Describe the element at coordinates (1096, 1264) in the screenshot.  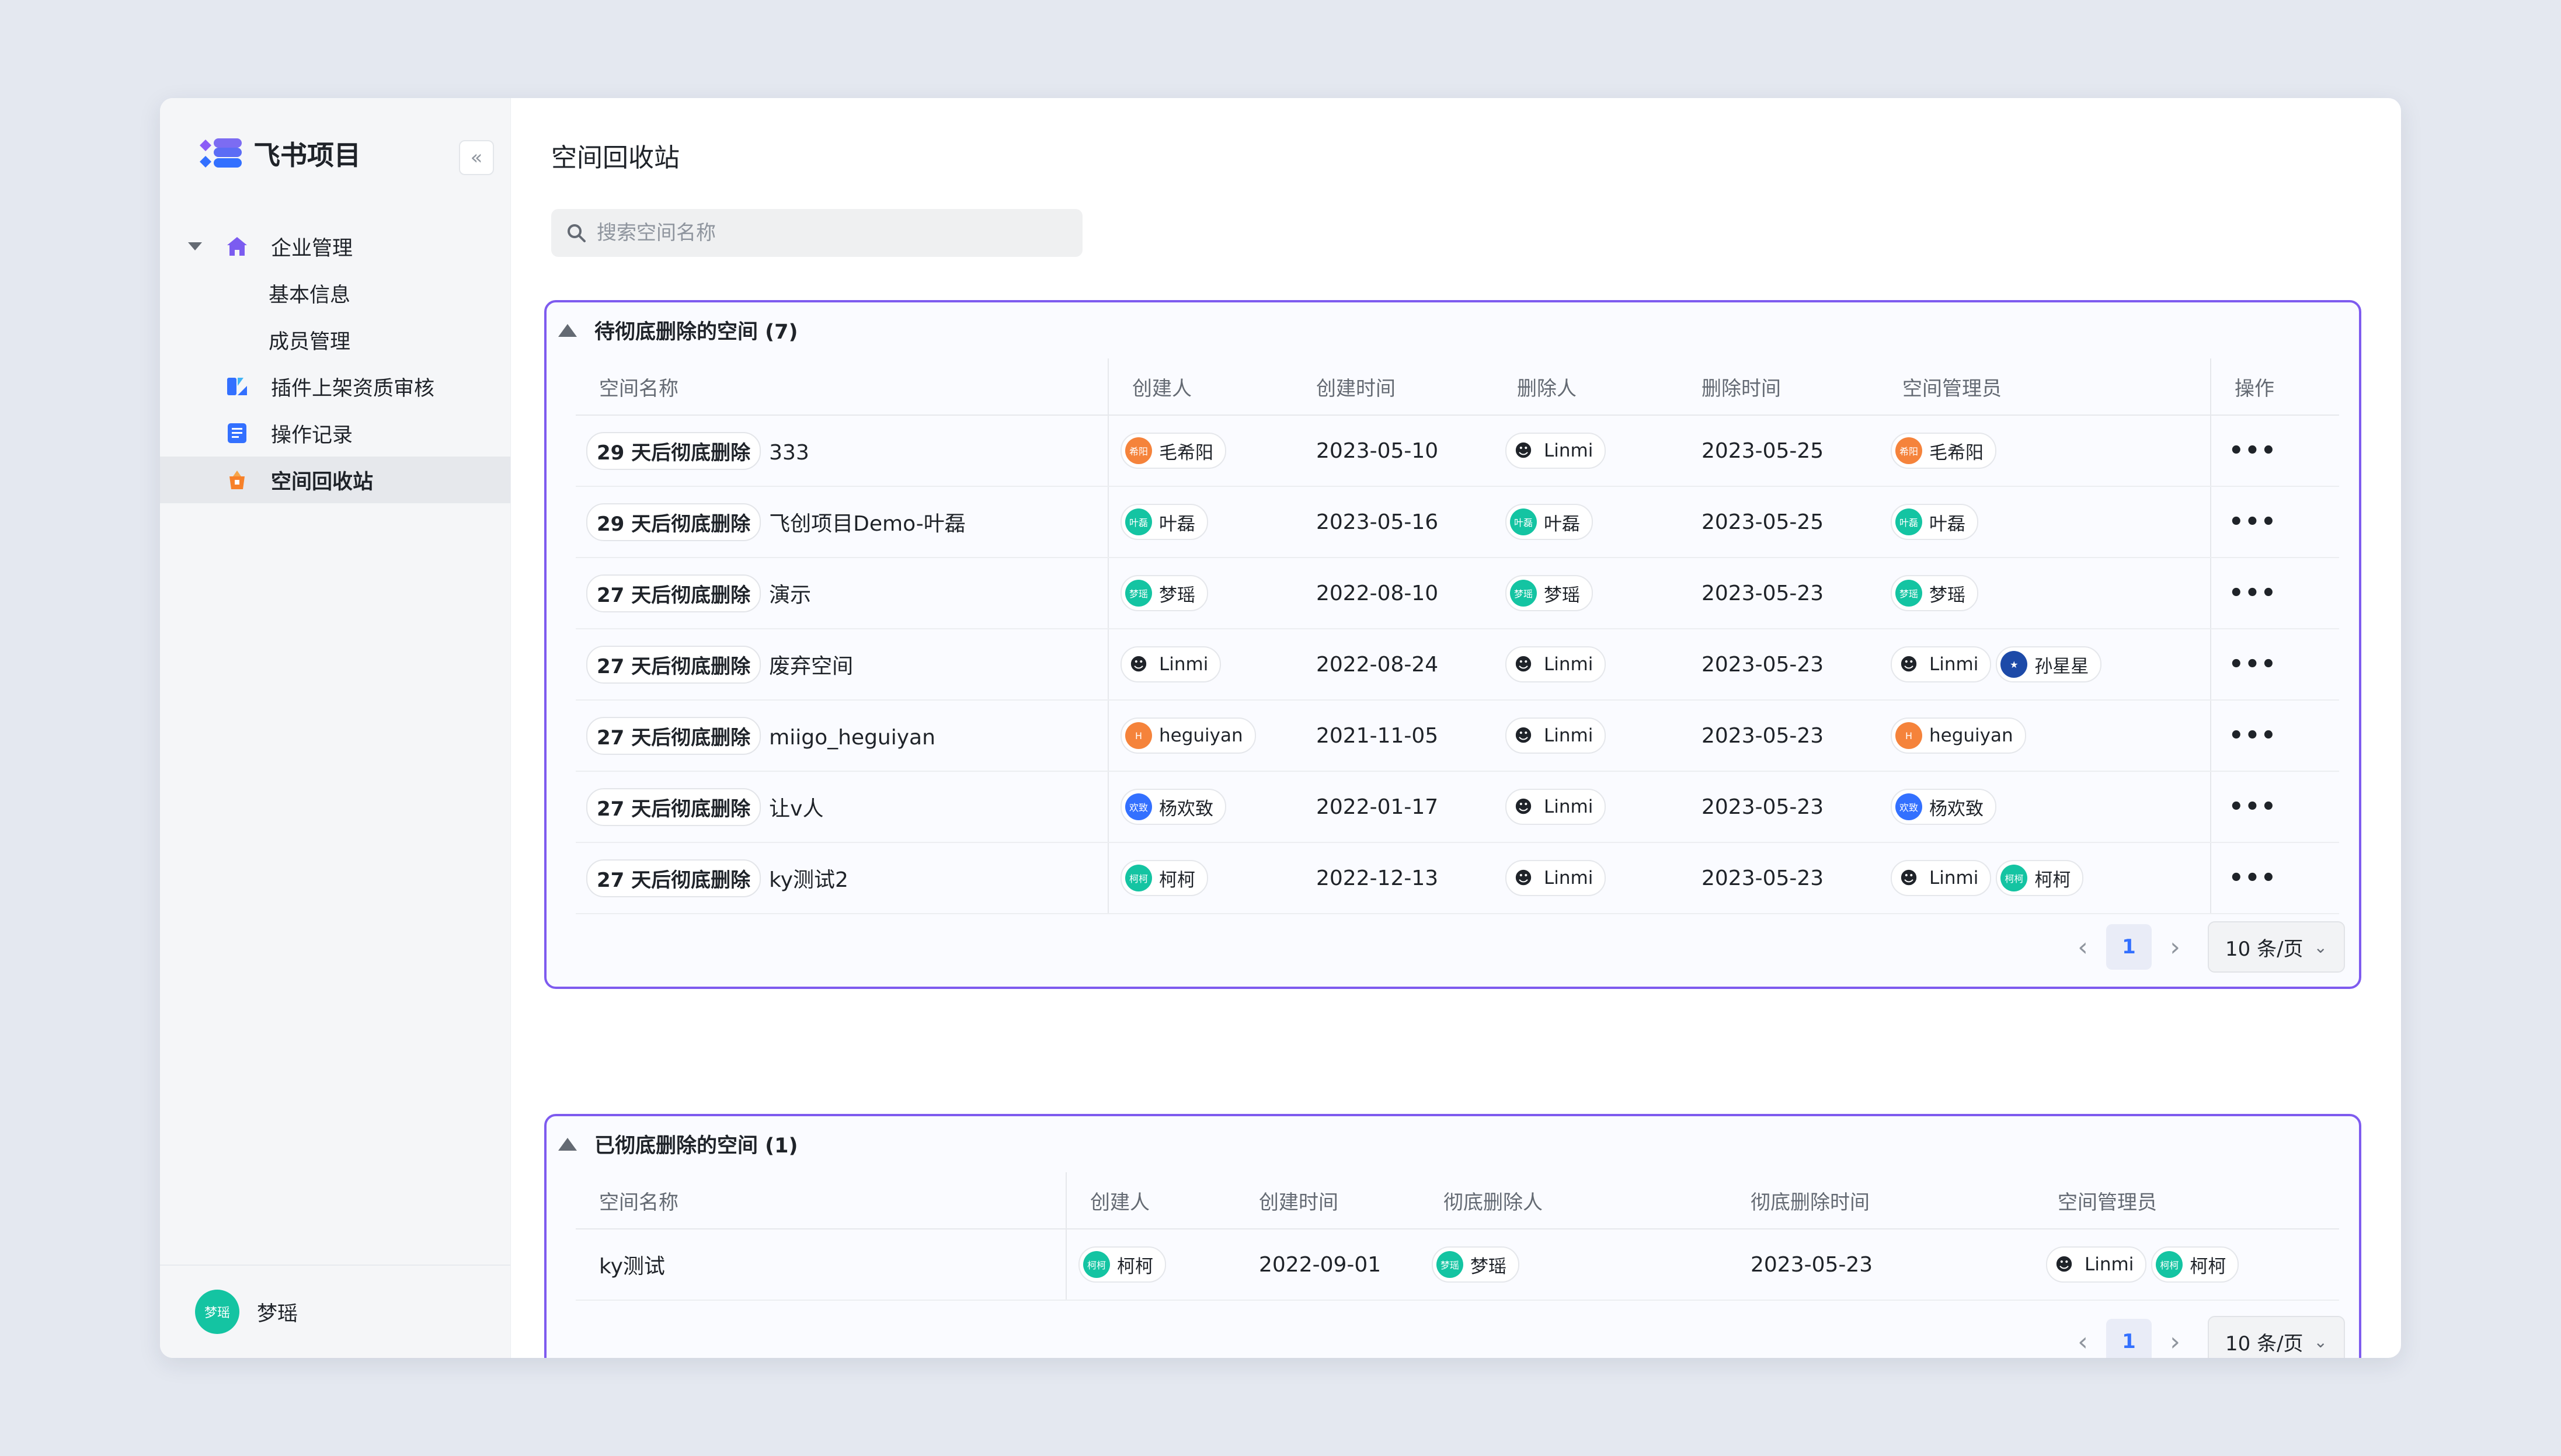
I see `avatar: 柯柯` at that location.